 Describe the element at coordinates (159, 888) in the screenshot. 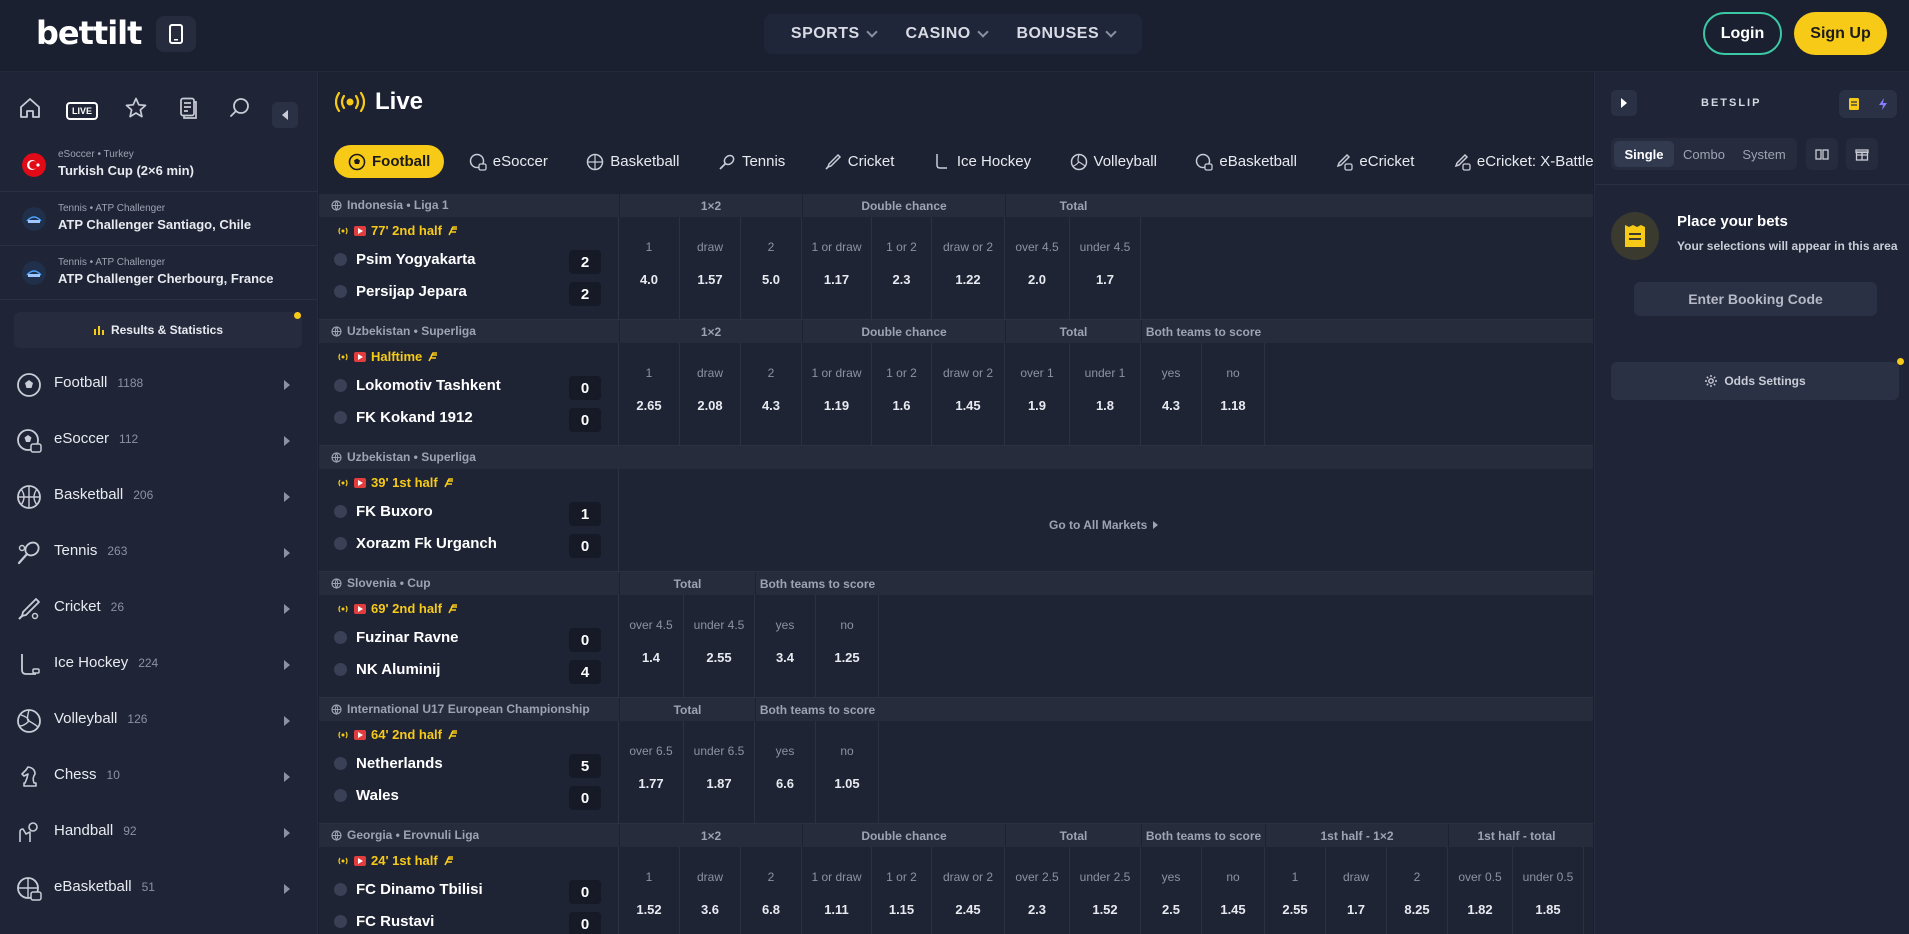

I see `sidebar-sport-ebasketball: eBasketball 51` at that location.